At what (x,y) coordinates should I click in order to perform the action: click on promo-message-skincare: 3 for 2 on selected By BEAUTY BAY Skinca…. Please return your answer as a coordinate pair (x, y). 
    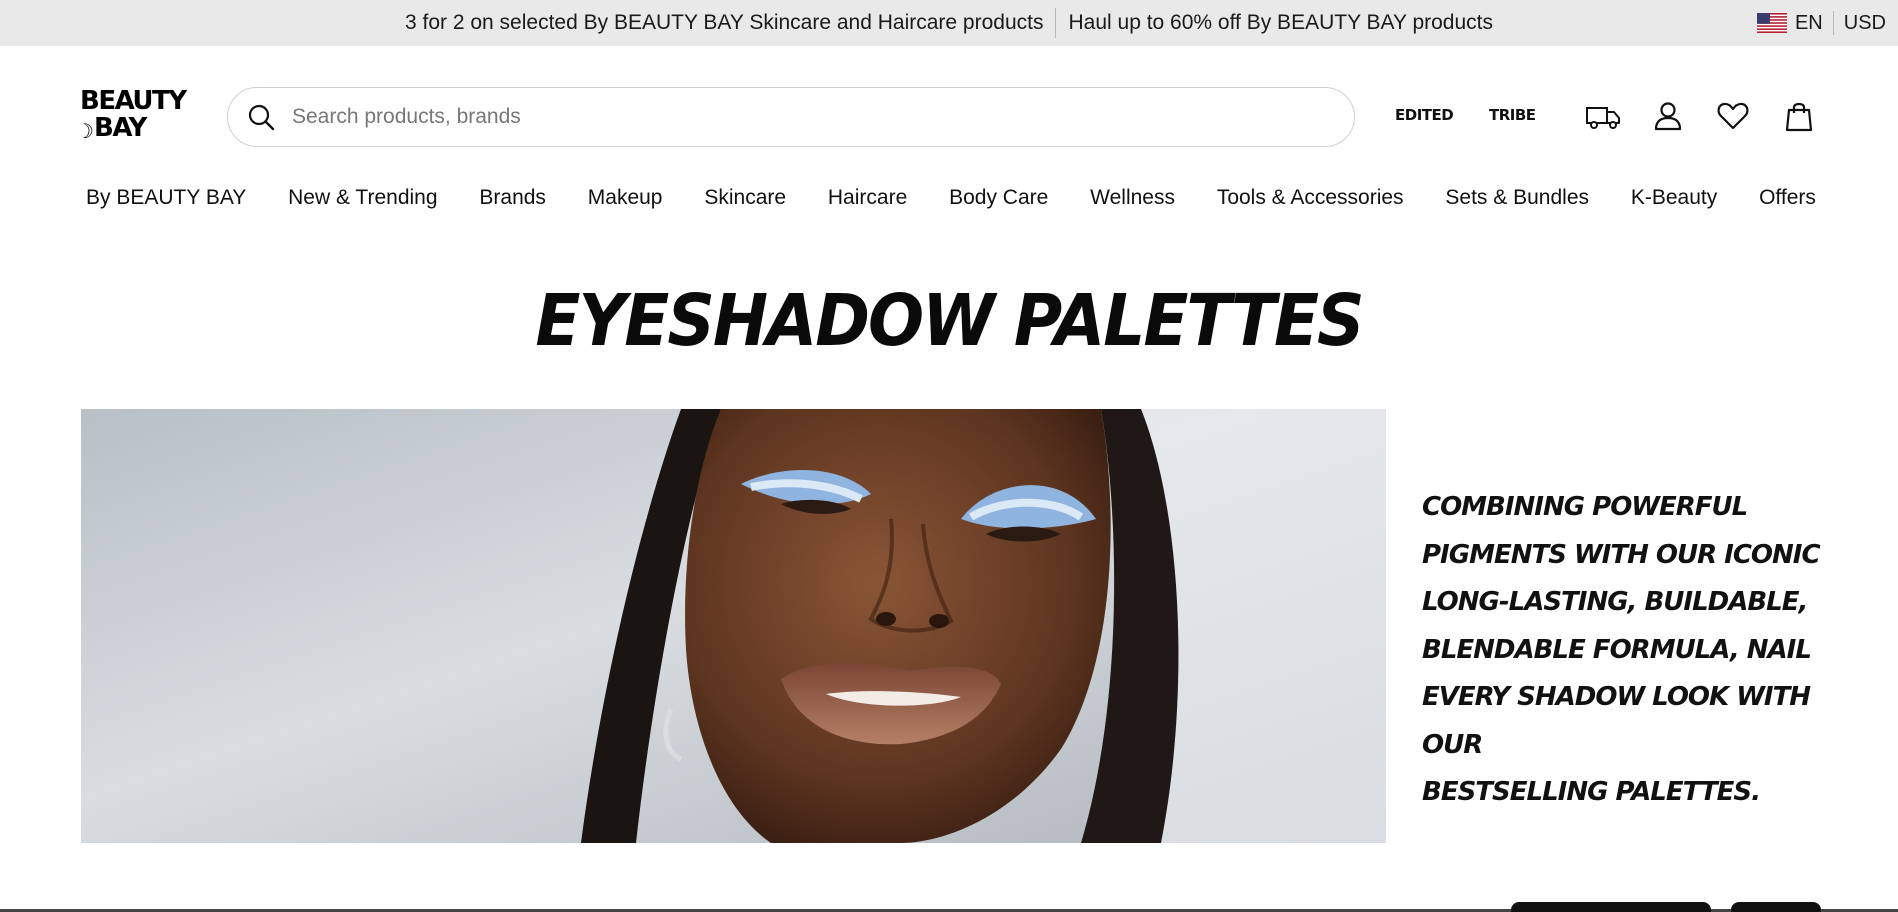
    Looking at the image, I should click on (724, 23).